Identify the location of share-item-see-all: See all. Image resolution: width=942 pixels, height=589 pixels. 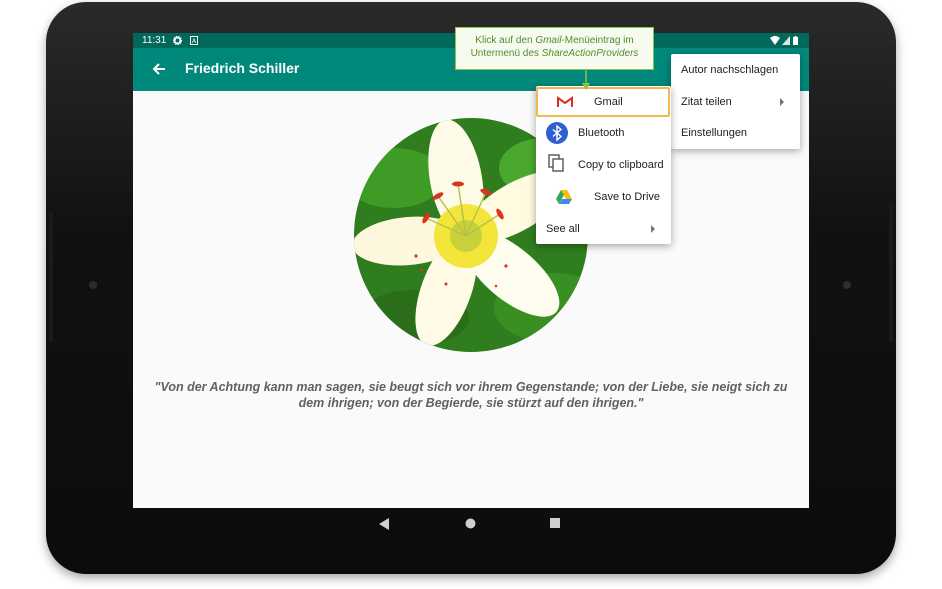
(563, 229).